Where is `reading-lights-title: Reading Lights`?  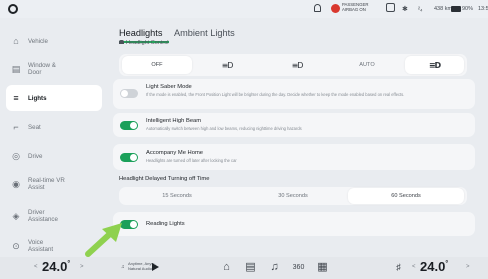 reading-lights-title: Reading Lights is located at coordinates (165, 224).